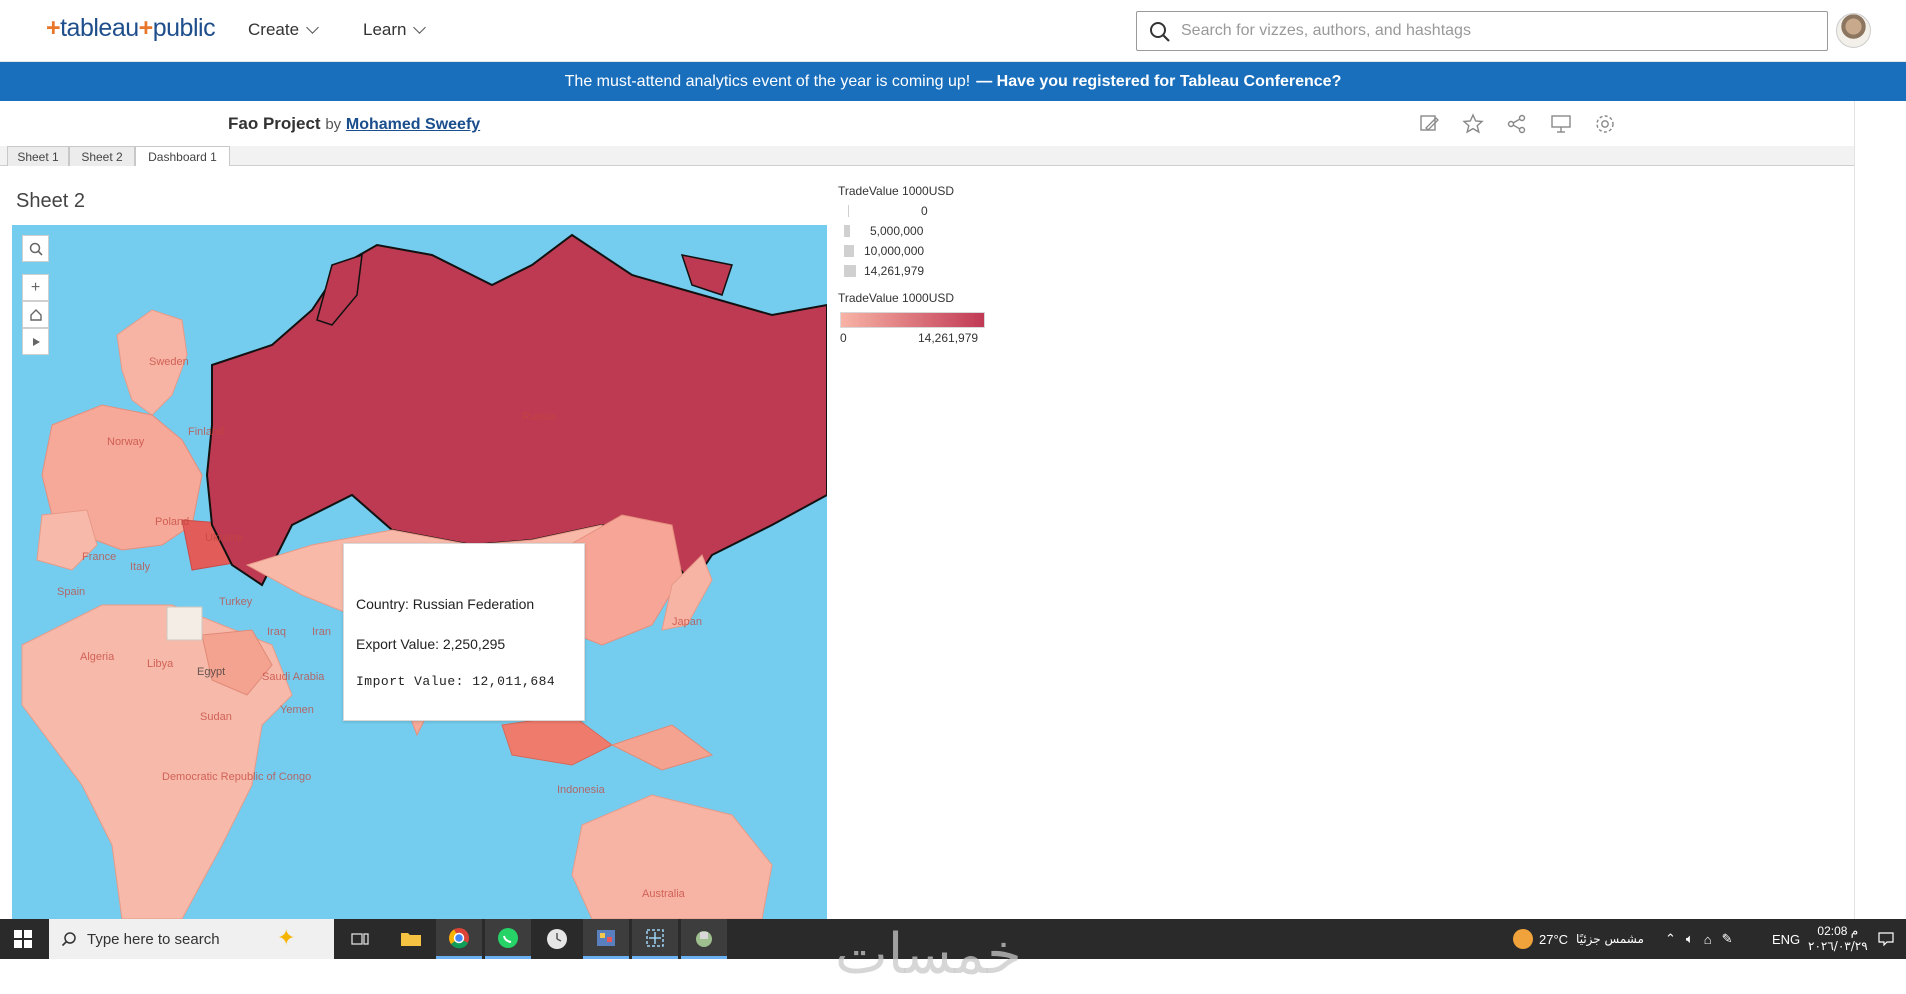 The width and height of the screenshot is (1906, 994). What do you see at coordinates (413, 124) in the screenshot?
I see `author-link: Mohamed Sweefy` at bounding box center [413, 124].